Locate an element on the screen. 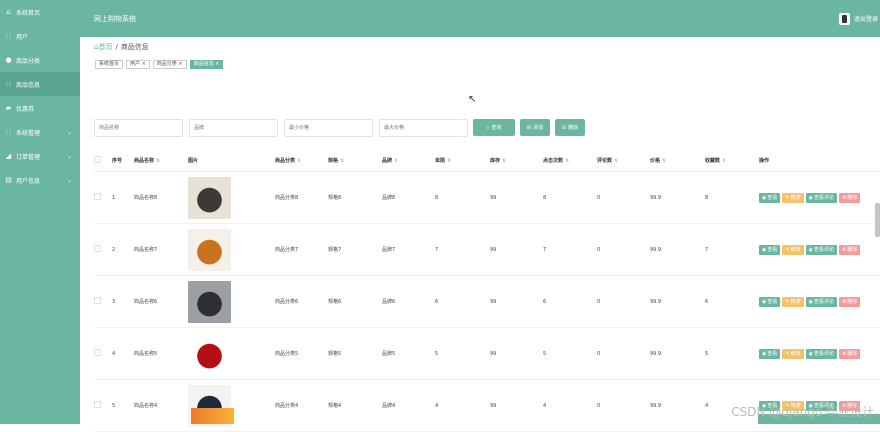 The height and width of the screenshot is (432, 880). max-price-input is located at coordinates (423, 128).